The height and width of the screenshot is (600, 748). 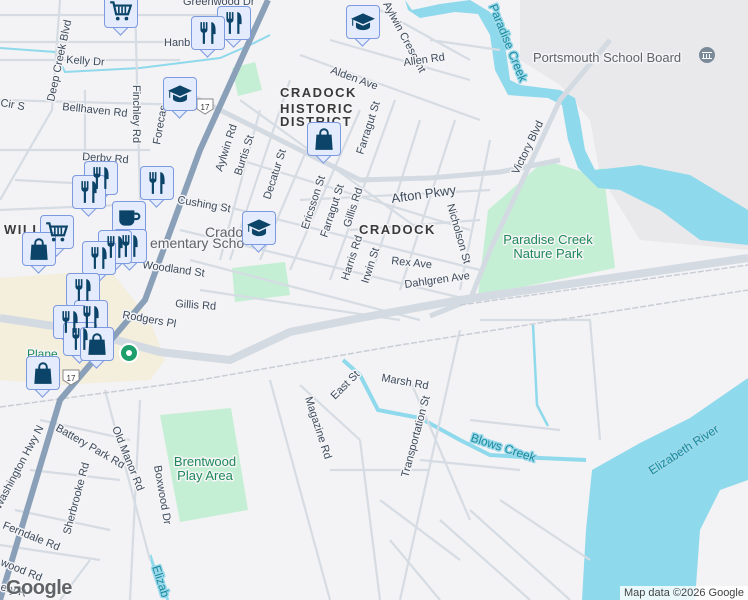 What do you see at coordinates (464, 410) in the screenshot?
I see `blows-creek-water` at bounding box center [464, 410].